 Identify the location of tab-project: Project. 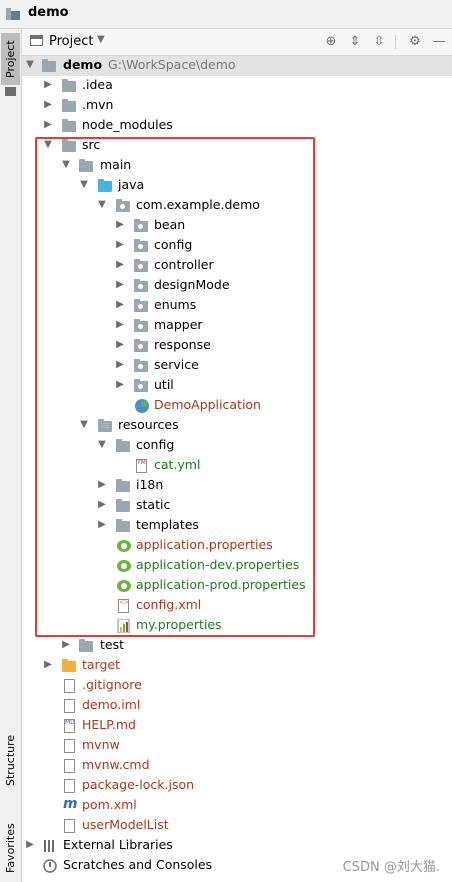
(10, 59).